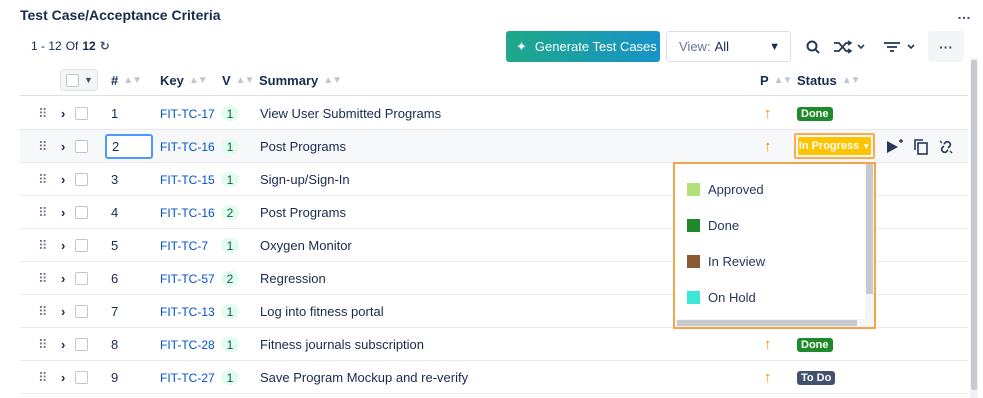 The width and height of the screenshot is (983, 398). I want to click on row-summary: Fitness journals subscription, so click(342, 344).